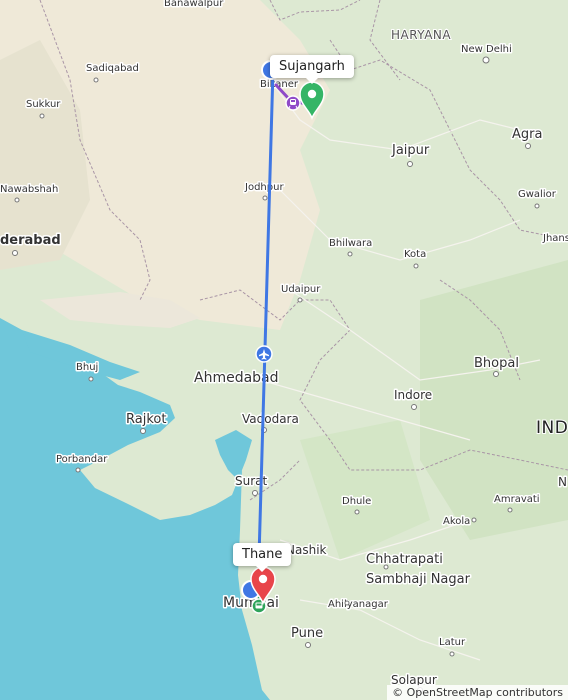 This screenshot has width=568, height=700. What do you see at coordinates (29, 189) in the screenshot?
I see `city-nawabshah: Nawabshah` at bounding box center [29, 189].